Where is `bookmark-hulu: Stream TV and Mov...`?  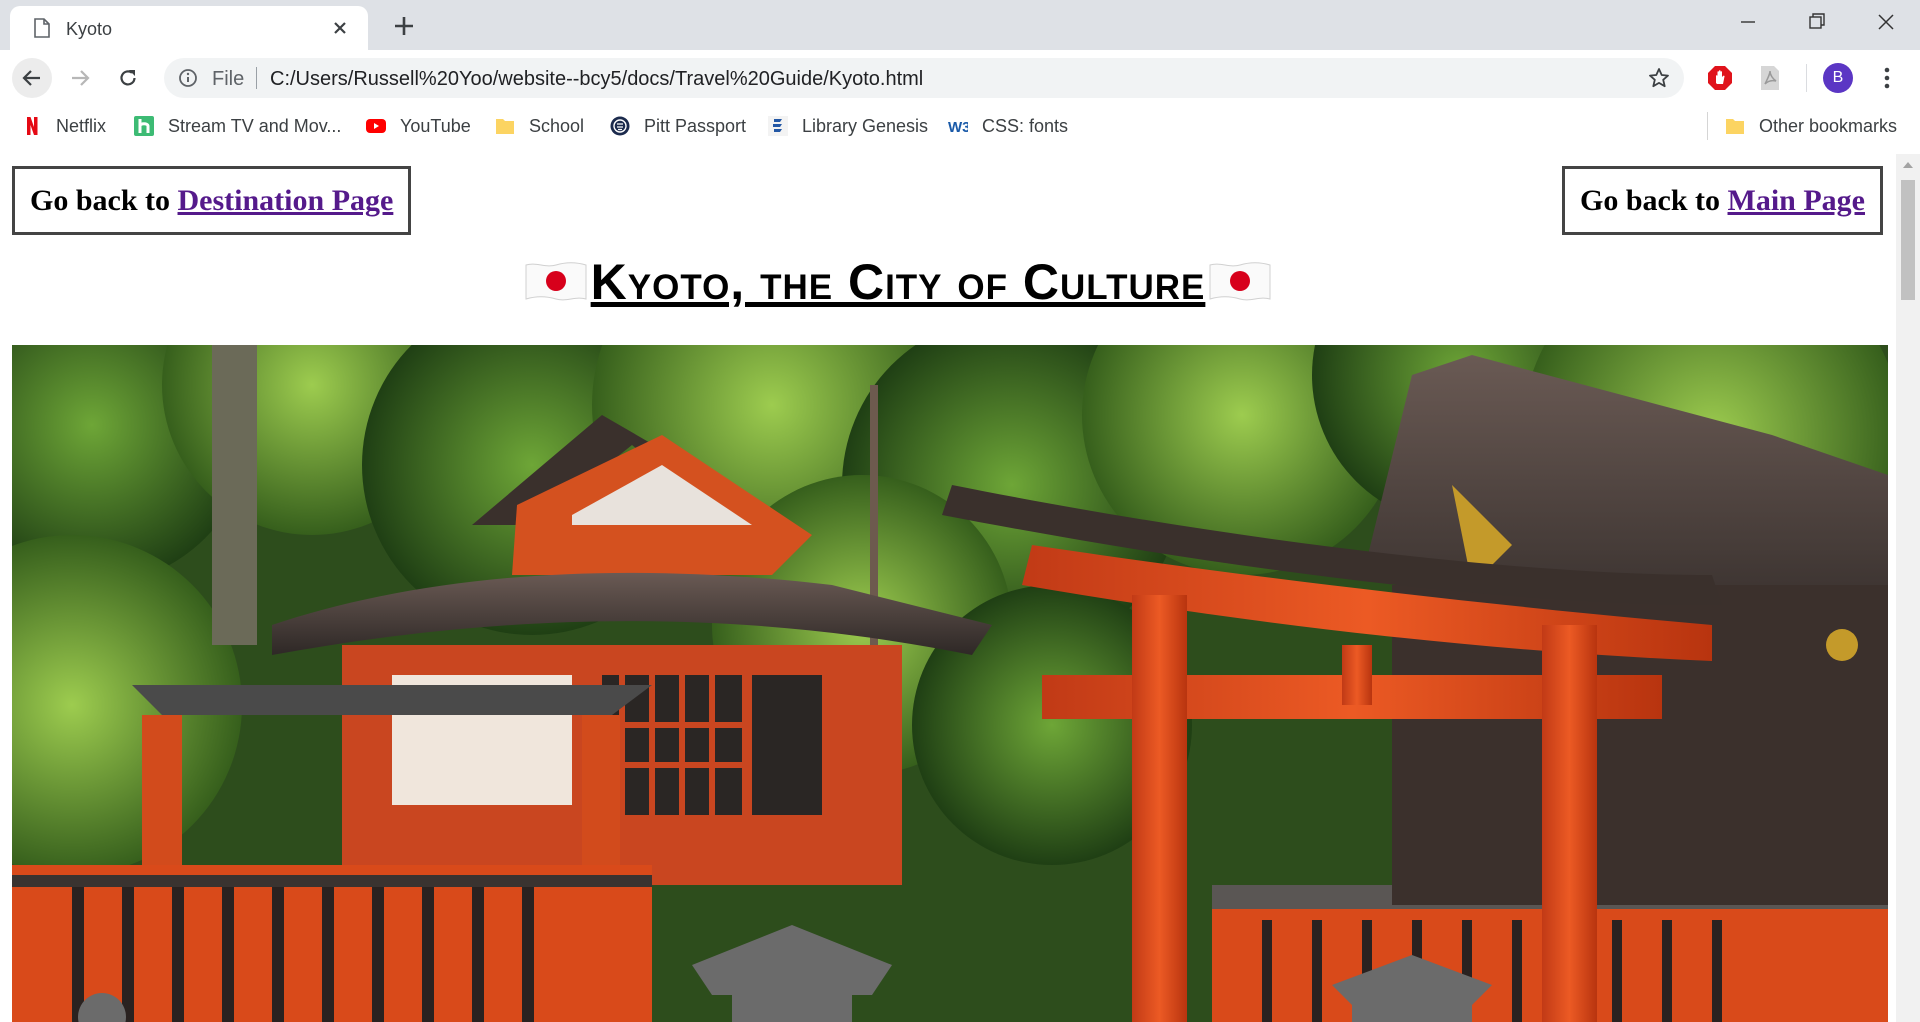 bookmark-hulu: Stream TV and Mov... is located at coordinates (237, 126).